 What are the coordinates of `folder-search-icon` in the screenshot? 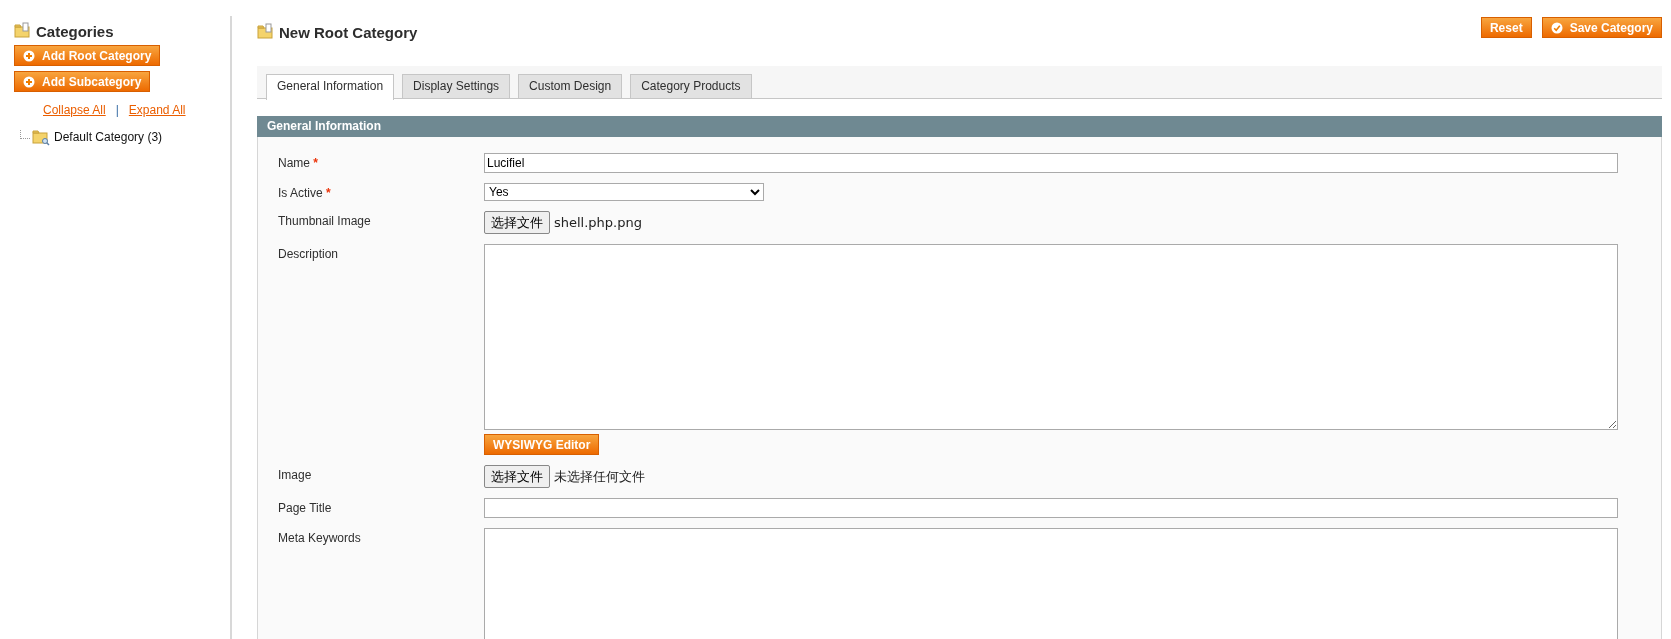 It's located at (41, 137).